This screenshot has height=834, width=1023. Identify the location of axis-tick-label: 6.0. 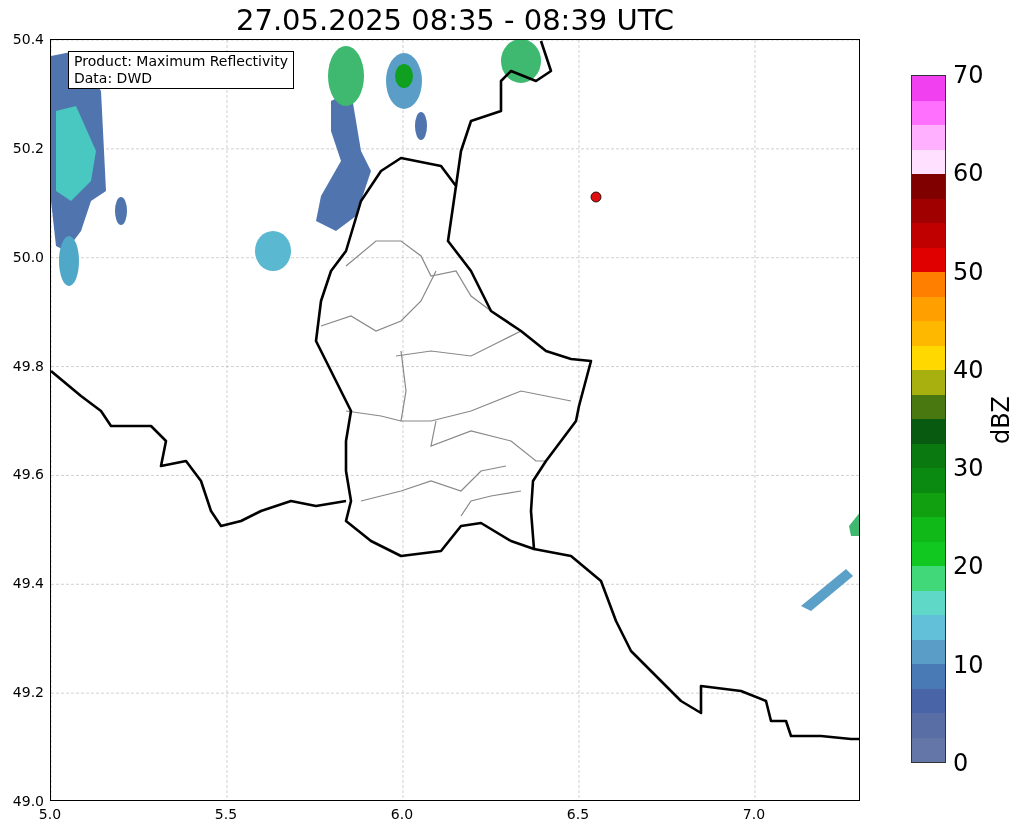
(402, 814).